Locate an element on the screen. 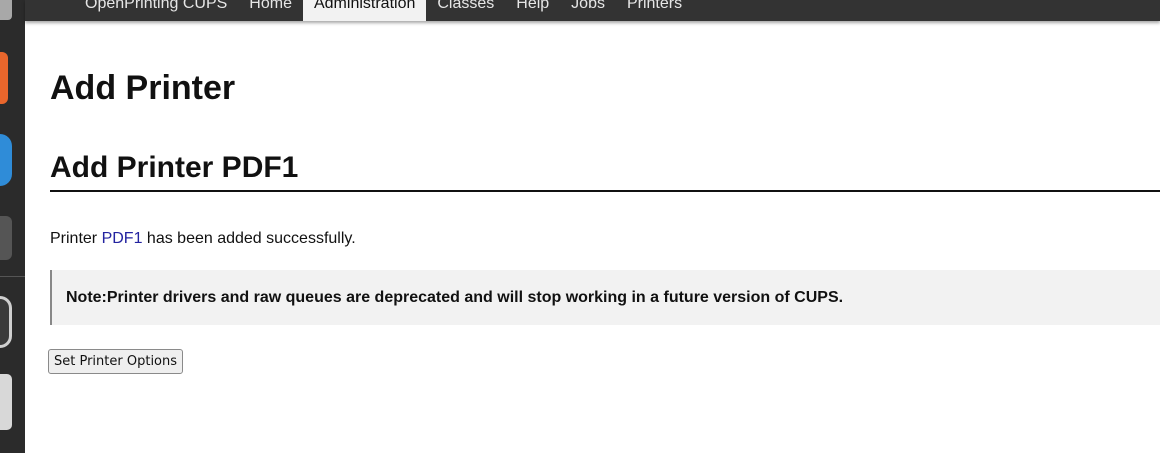 This screenshot has width=1160, height=453. section-title: Add Printer PDF1 is located at coordinates (605, 171).